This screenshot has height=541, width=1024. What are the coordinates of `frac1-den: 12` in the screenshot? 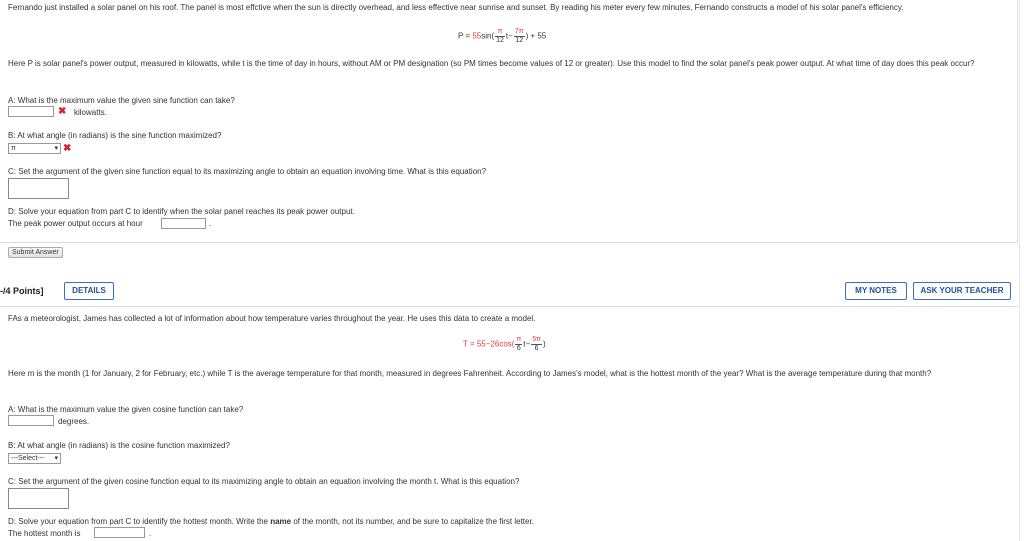 It's located at (500, 40).